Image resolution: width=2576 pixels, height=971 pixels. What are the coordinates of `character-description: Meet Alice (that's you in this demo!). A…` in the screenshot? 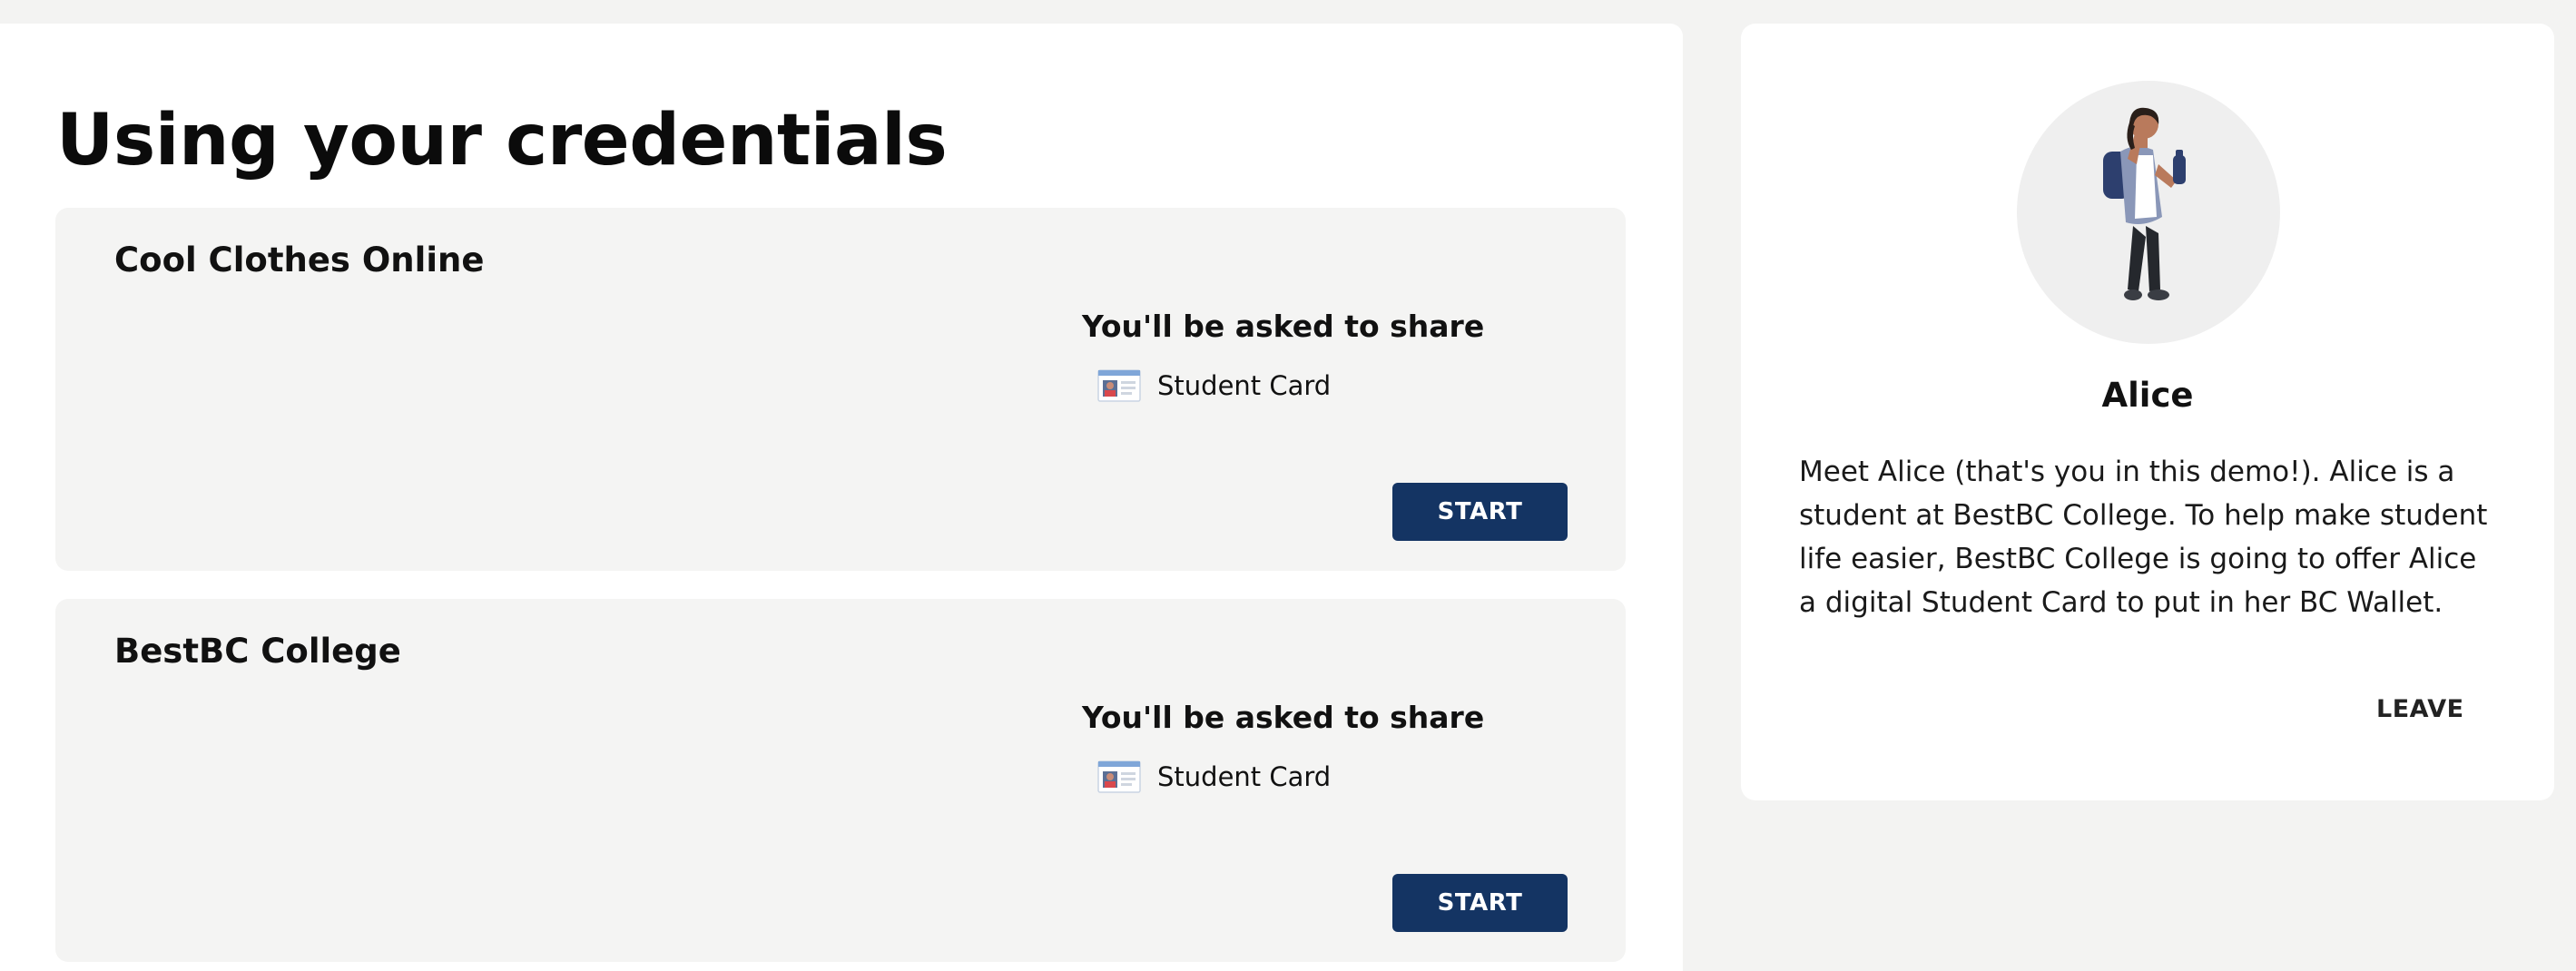 It's located at (2143, 537).